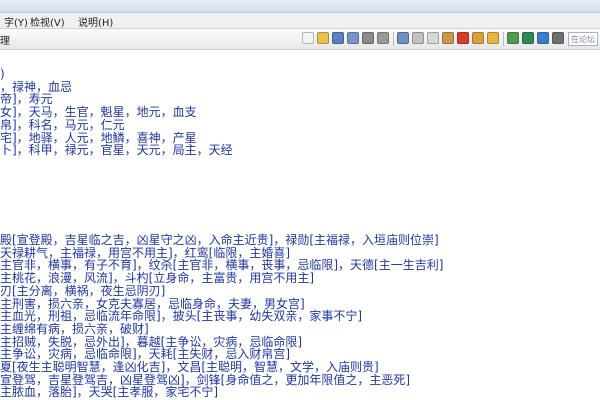 This screenshot has width=600, height=400. Describe the element at coordinates (383, 38) in the screenshot. I see `print-preview-icon` at that location.